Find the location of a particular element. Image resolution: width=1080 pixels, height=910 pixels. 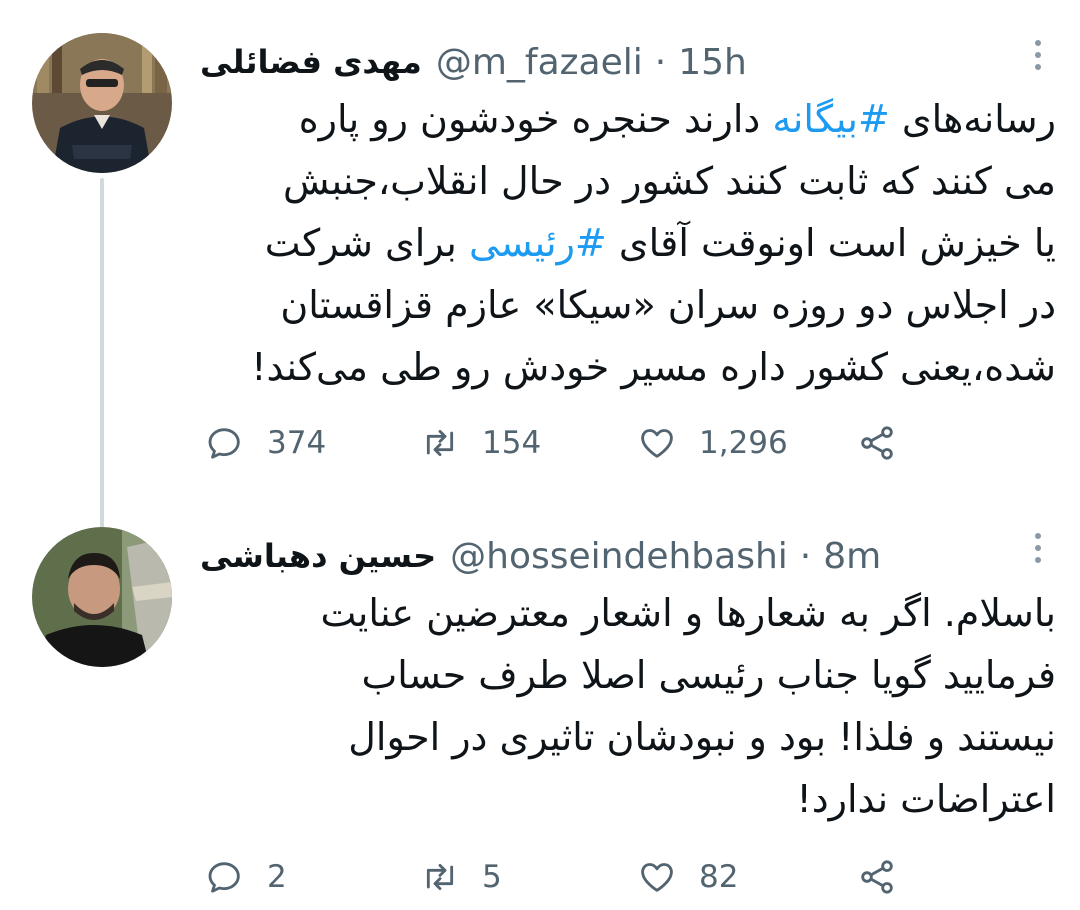

like-button: 1,296 is located at coordinates (712, 443).